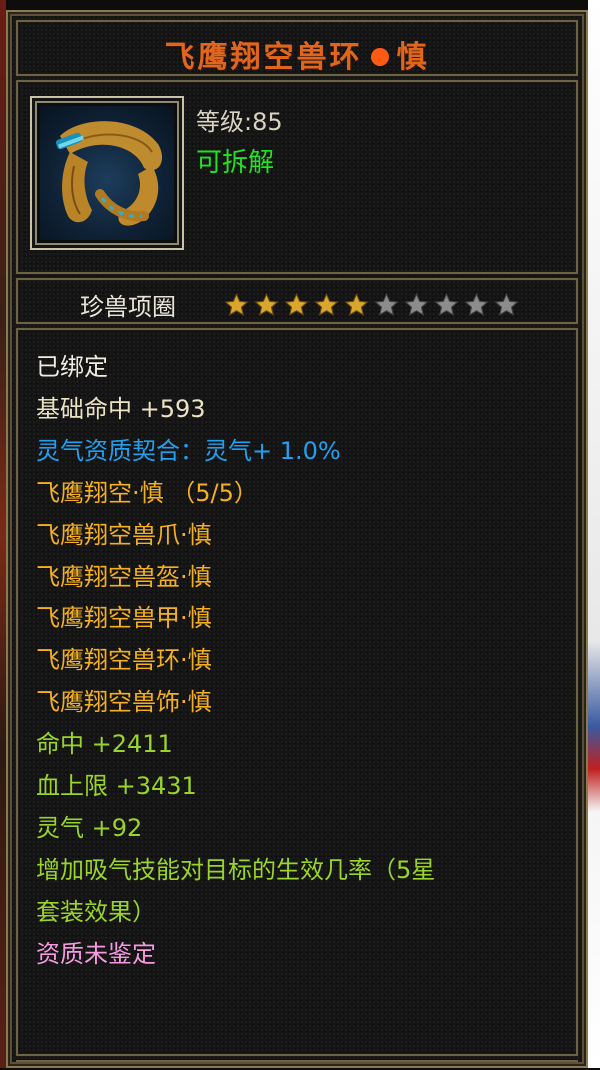 The height and width of the screenshot is (1070, 600). Describe the element at coordinates (239, 122) in the screenshot. I see `item-level: 等级:85` at that location.